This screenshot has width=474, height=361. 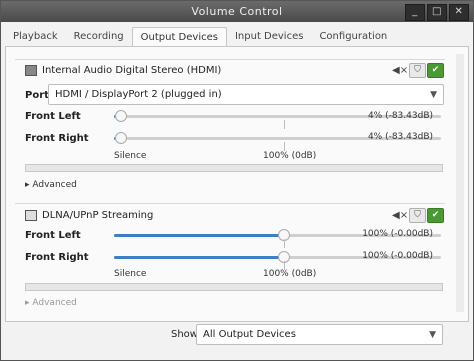 I want to click on device-2-name: DLNA/UPnP Streaming, so click(x=98, y=215).